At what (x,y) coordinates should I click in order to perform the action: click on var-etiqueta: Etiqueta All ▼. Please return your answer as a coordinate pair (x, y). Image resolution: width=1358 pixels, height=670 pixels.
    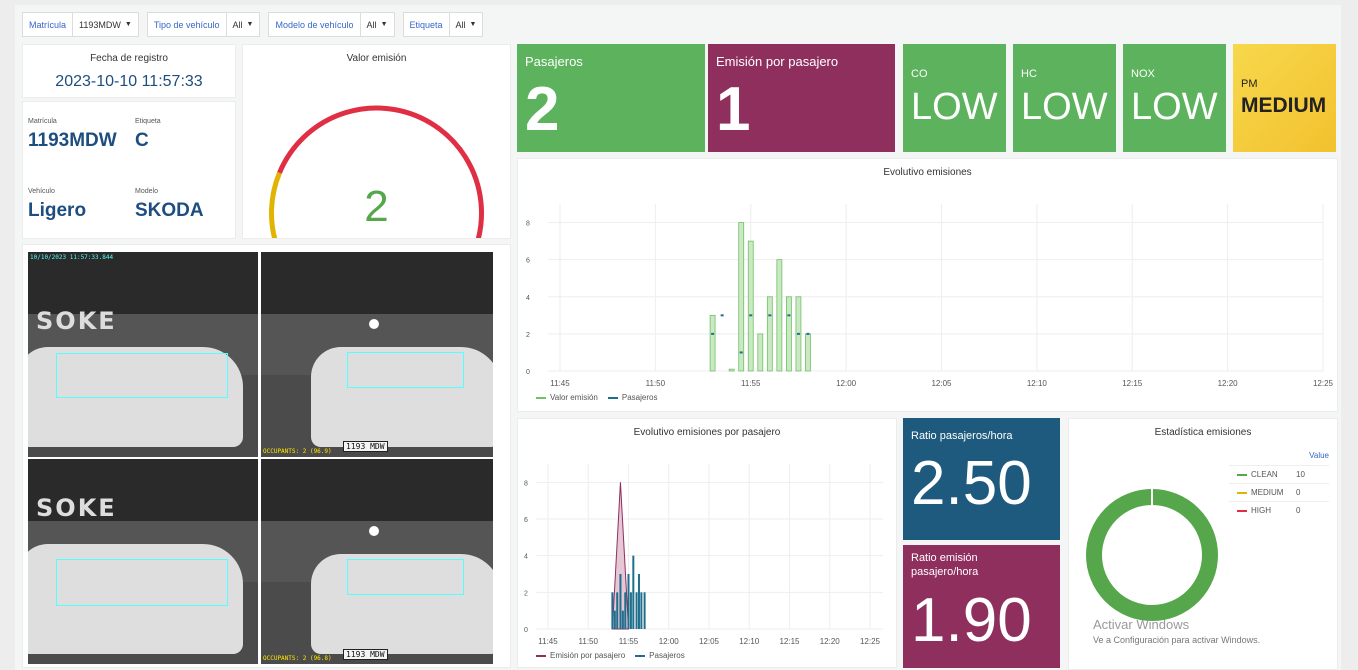
    Looking at the image, I should click on (443, 24).